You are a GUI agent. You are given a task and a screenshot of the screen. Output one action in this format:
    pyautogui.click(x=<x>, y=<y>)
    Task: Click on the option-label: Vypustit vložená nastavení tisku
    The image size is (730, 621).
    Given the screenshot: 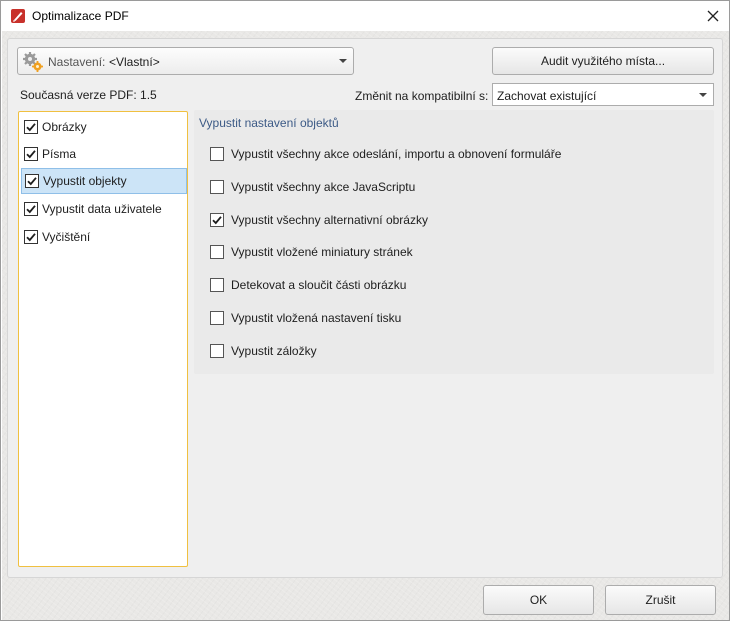 What is the action you would take?
    pyautogui.click(x=316, y=318)
    